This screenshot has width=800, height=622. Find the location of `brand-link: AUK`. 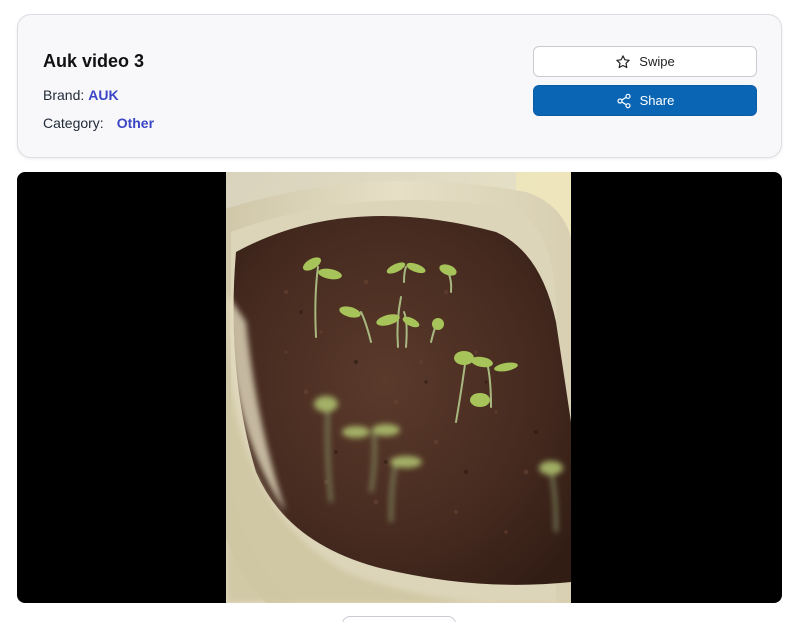

brand-link: AUK is located at coordinates (103, 95).